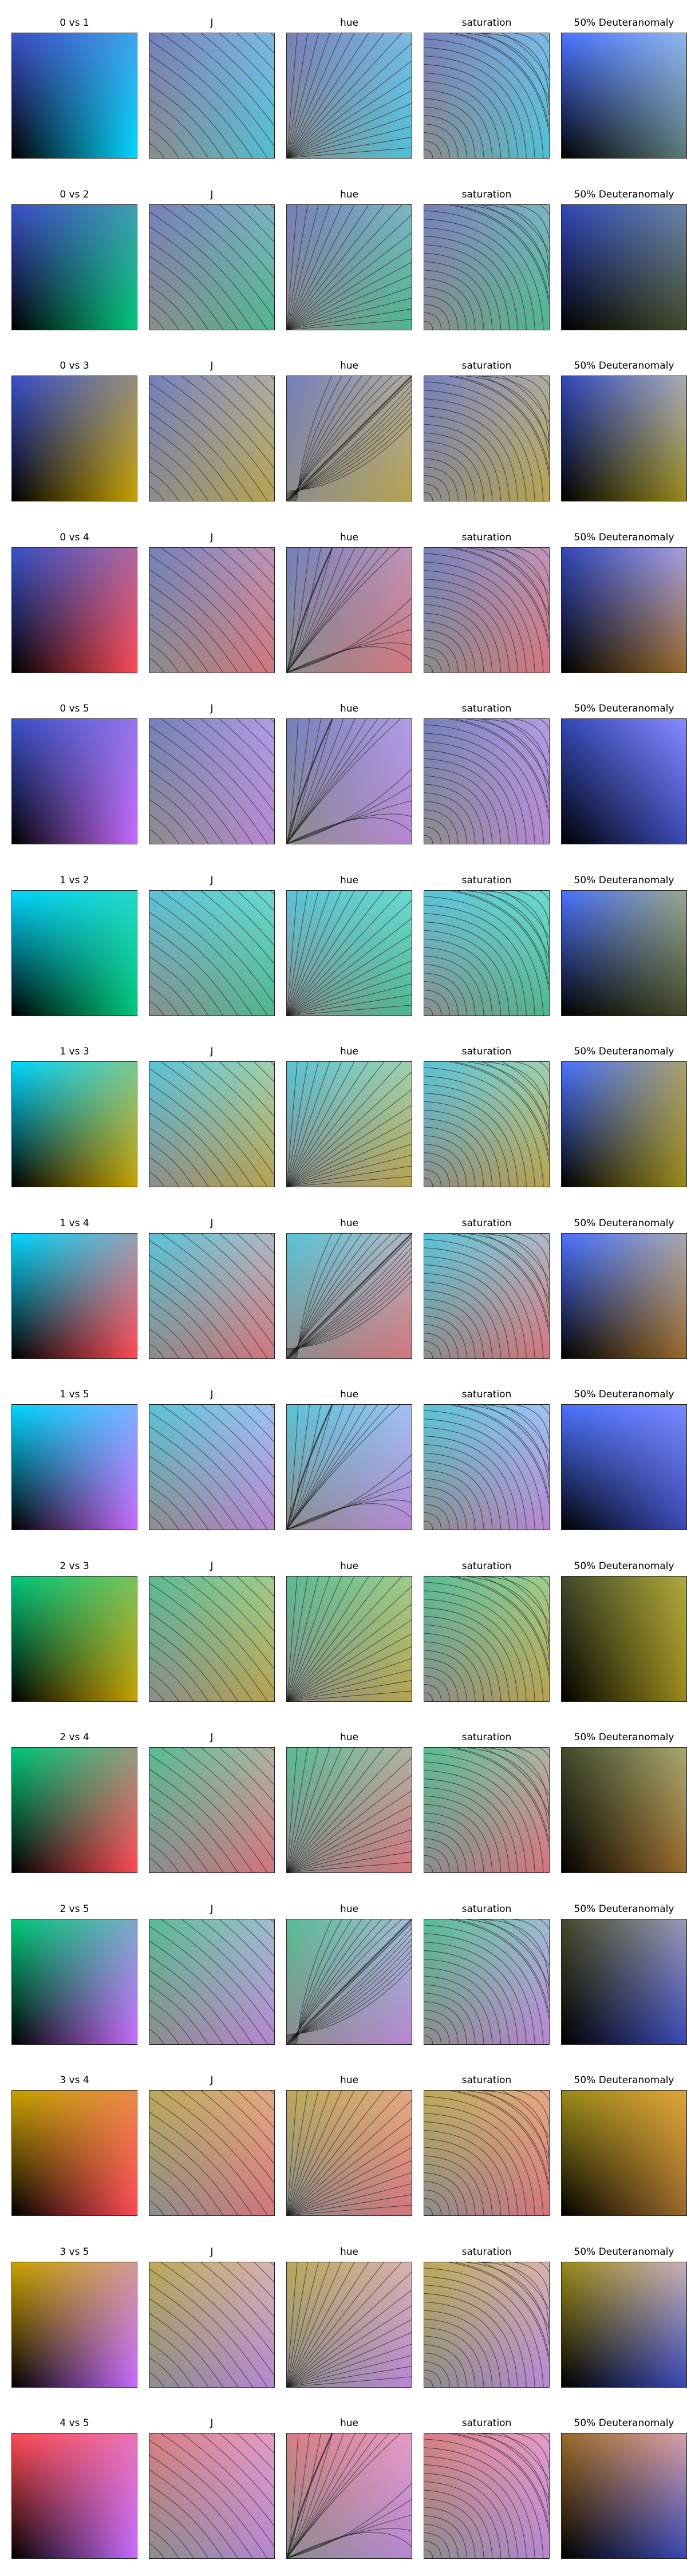 The image size is (687, 2576). I want to click on panel-title: 0 vs 3, so click(74, 366).